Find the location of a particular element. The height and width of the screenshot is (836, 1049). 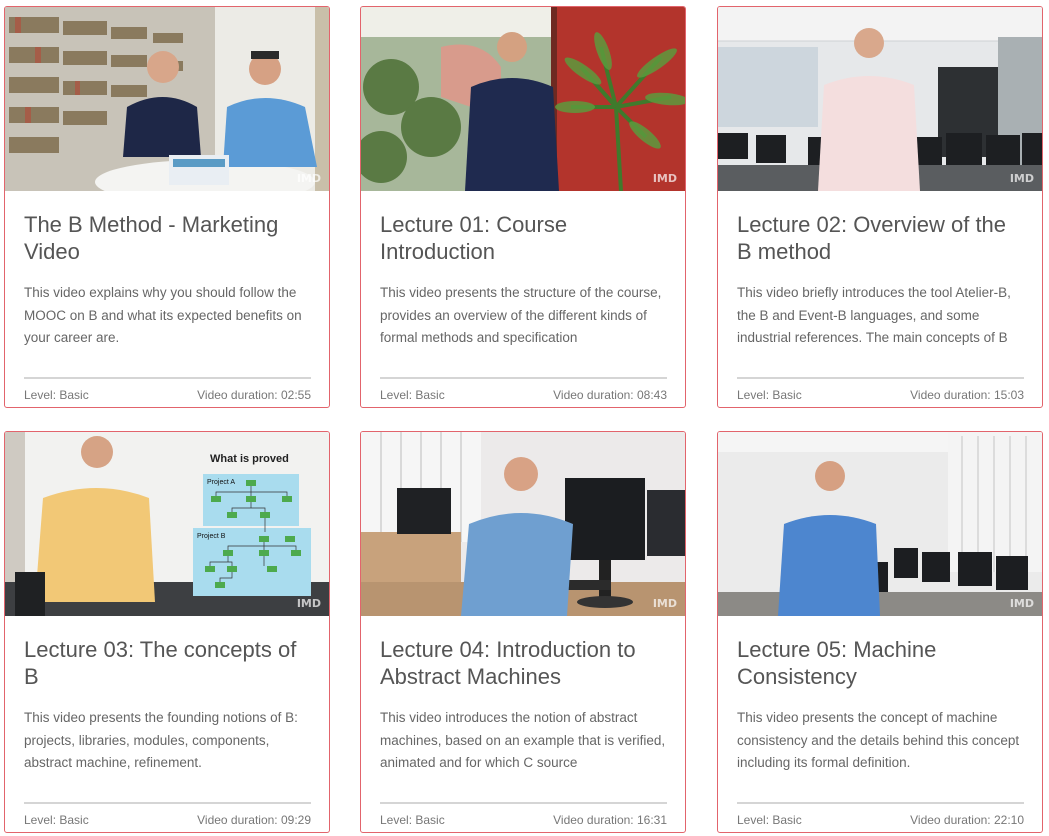

diagram-heading: What is proved is located at coordinates (249, 459).